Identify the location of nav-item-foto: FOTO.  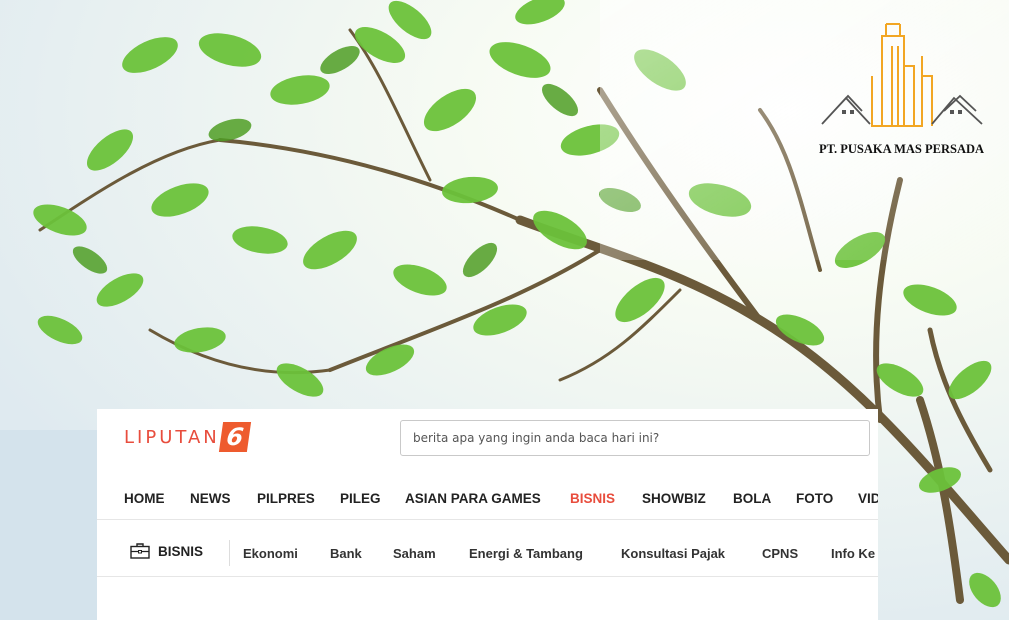
(814, 498).